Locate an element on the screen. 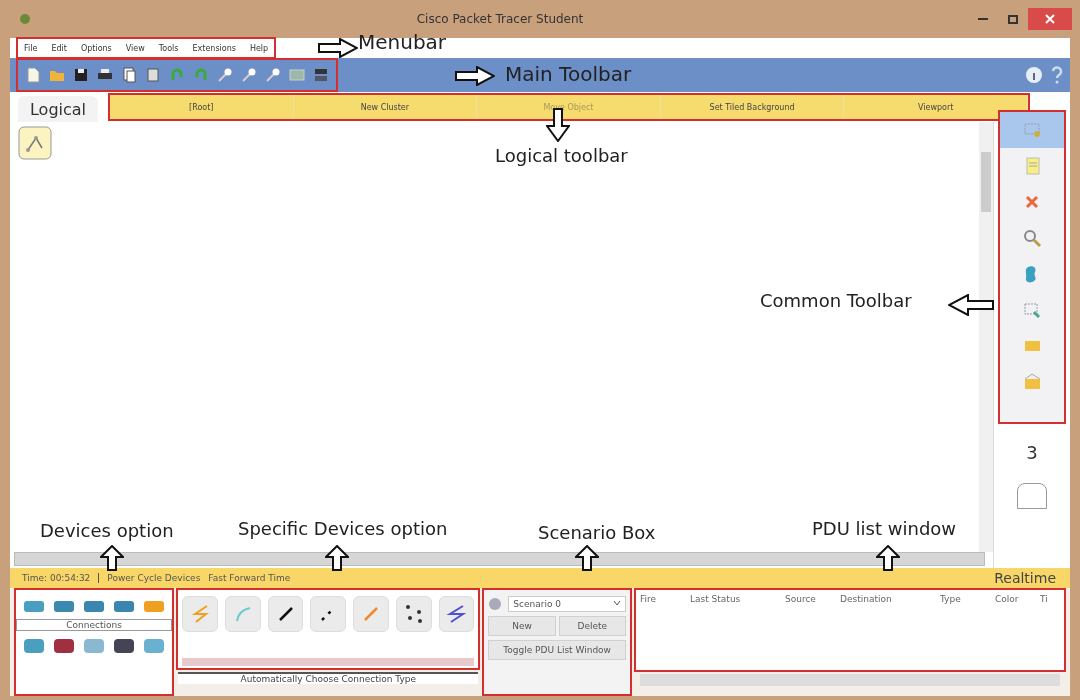 The image size is (1080, 700). annotation-label: Common Toolbar is located at coordinates (836, 300).